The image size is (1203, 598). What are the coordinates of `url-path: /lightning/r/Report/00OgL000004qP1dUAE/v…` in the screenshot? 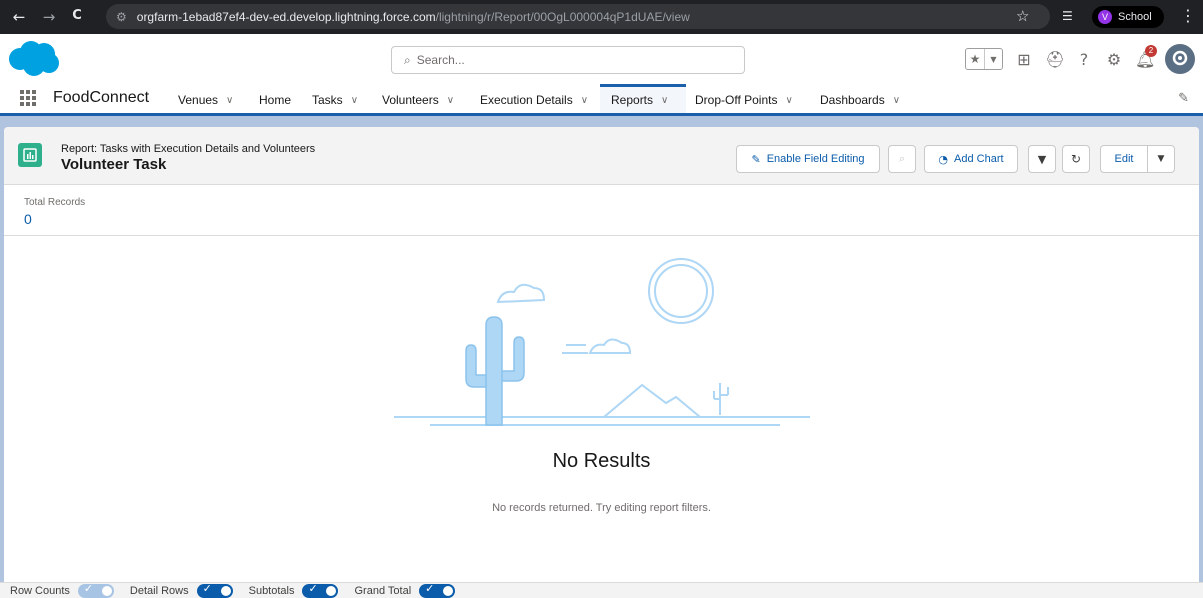 It's located at (562, 16).